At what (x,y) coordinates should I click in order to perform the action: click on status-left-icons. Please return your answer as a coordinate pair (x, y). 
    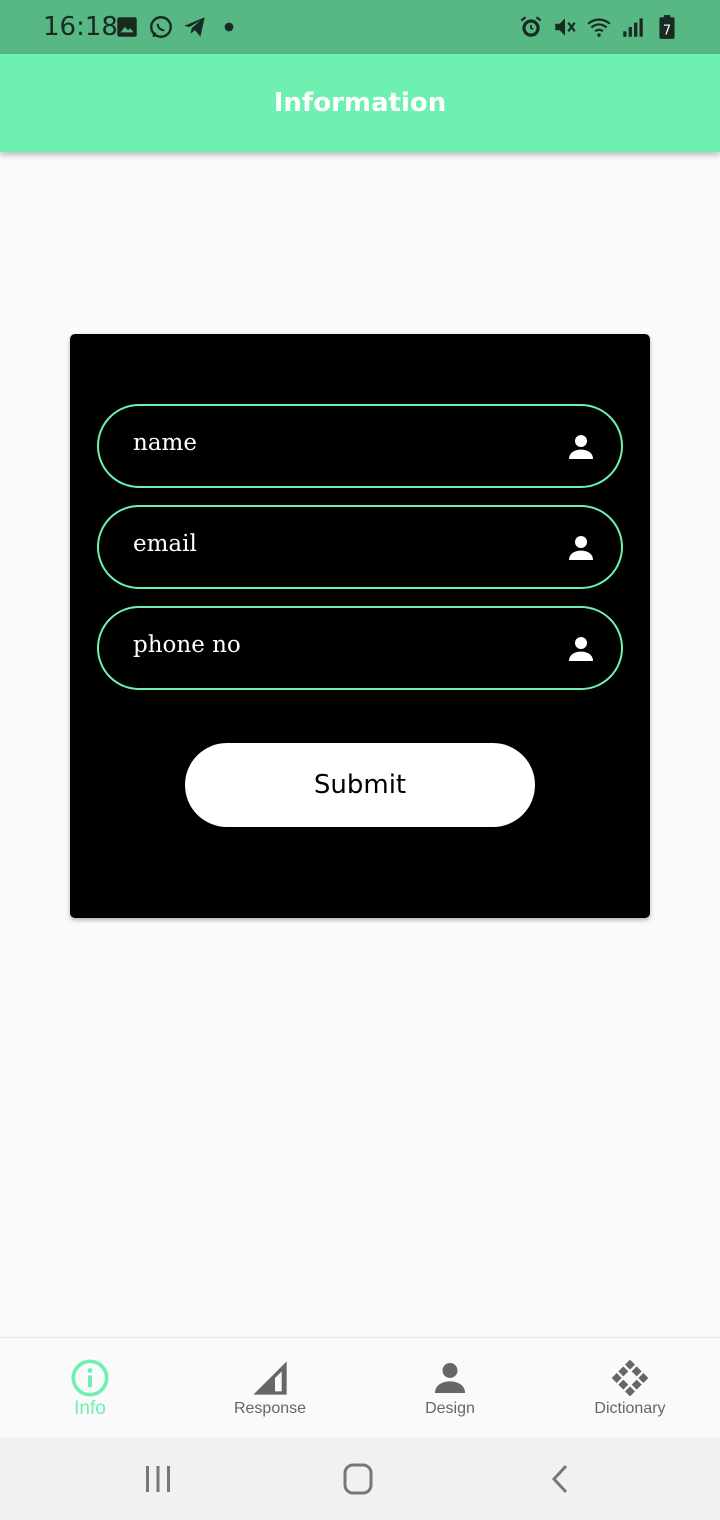
    Looking at the image, I should click on (178, 27).